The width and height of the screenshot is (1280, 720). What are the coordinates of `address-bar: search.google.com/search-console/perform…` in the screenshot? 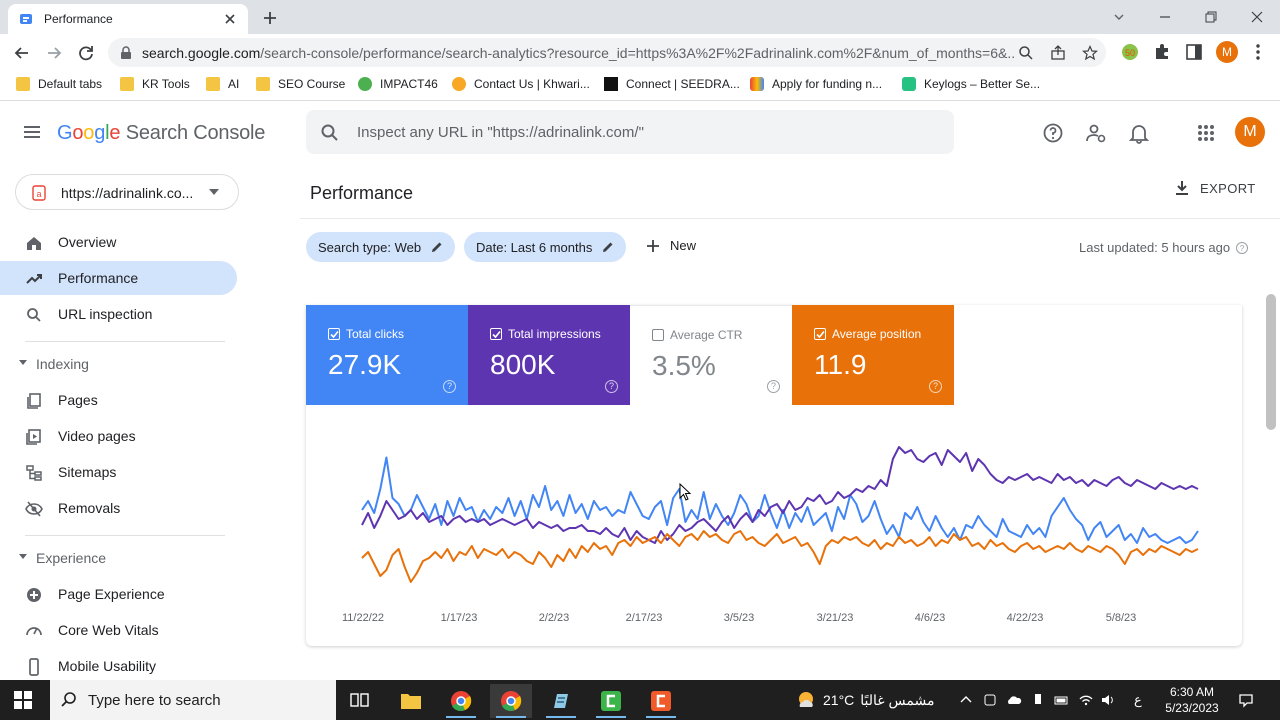 It's located at (607, 52).